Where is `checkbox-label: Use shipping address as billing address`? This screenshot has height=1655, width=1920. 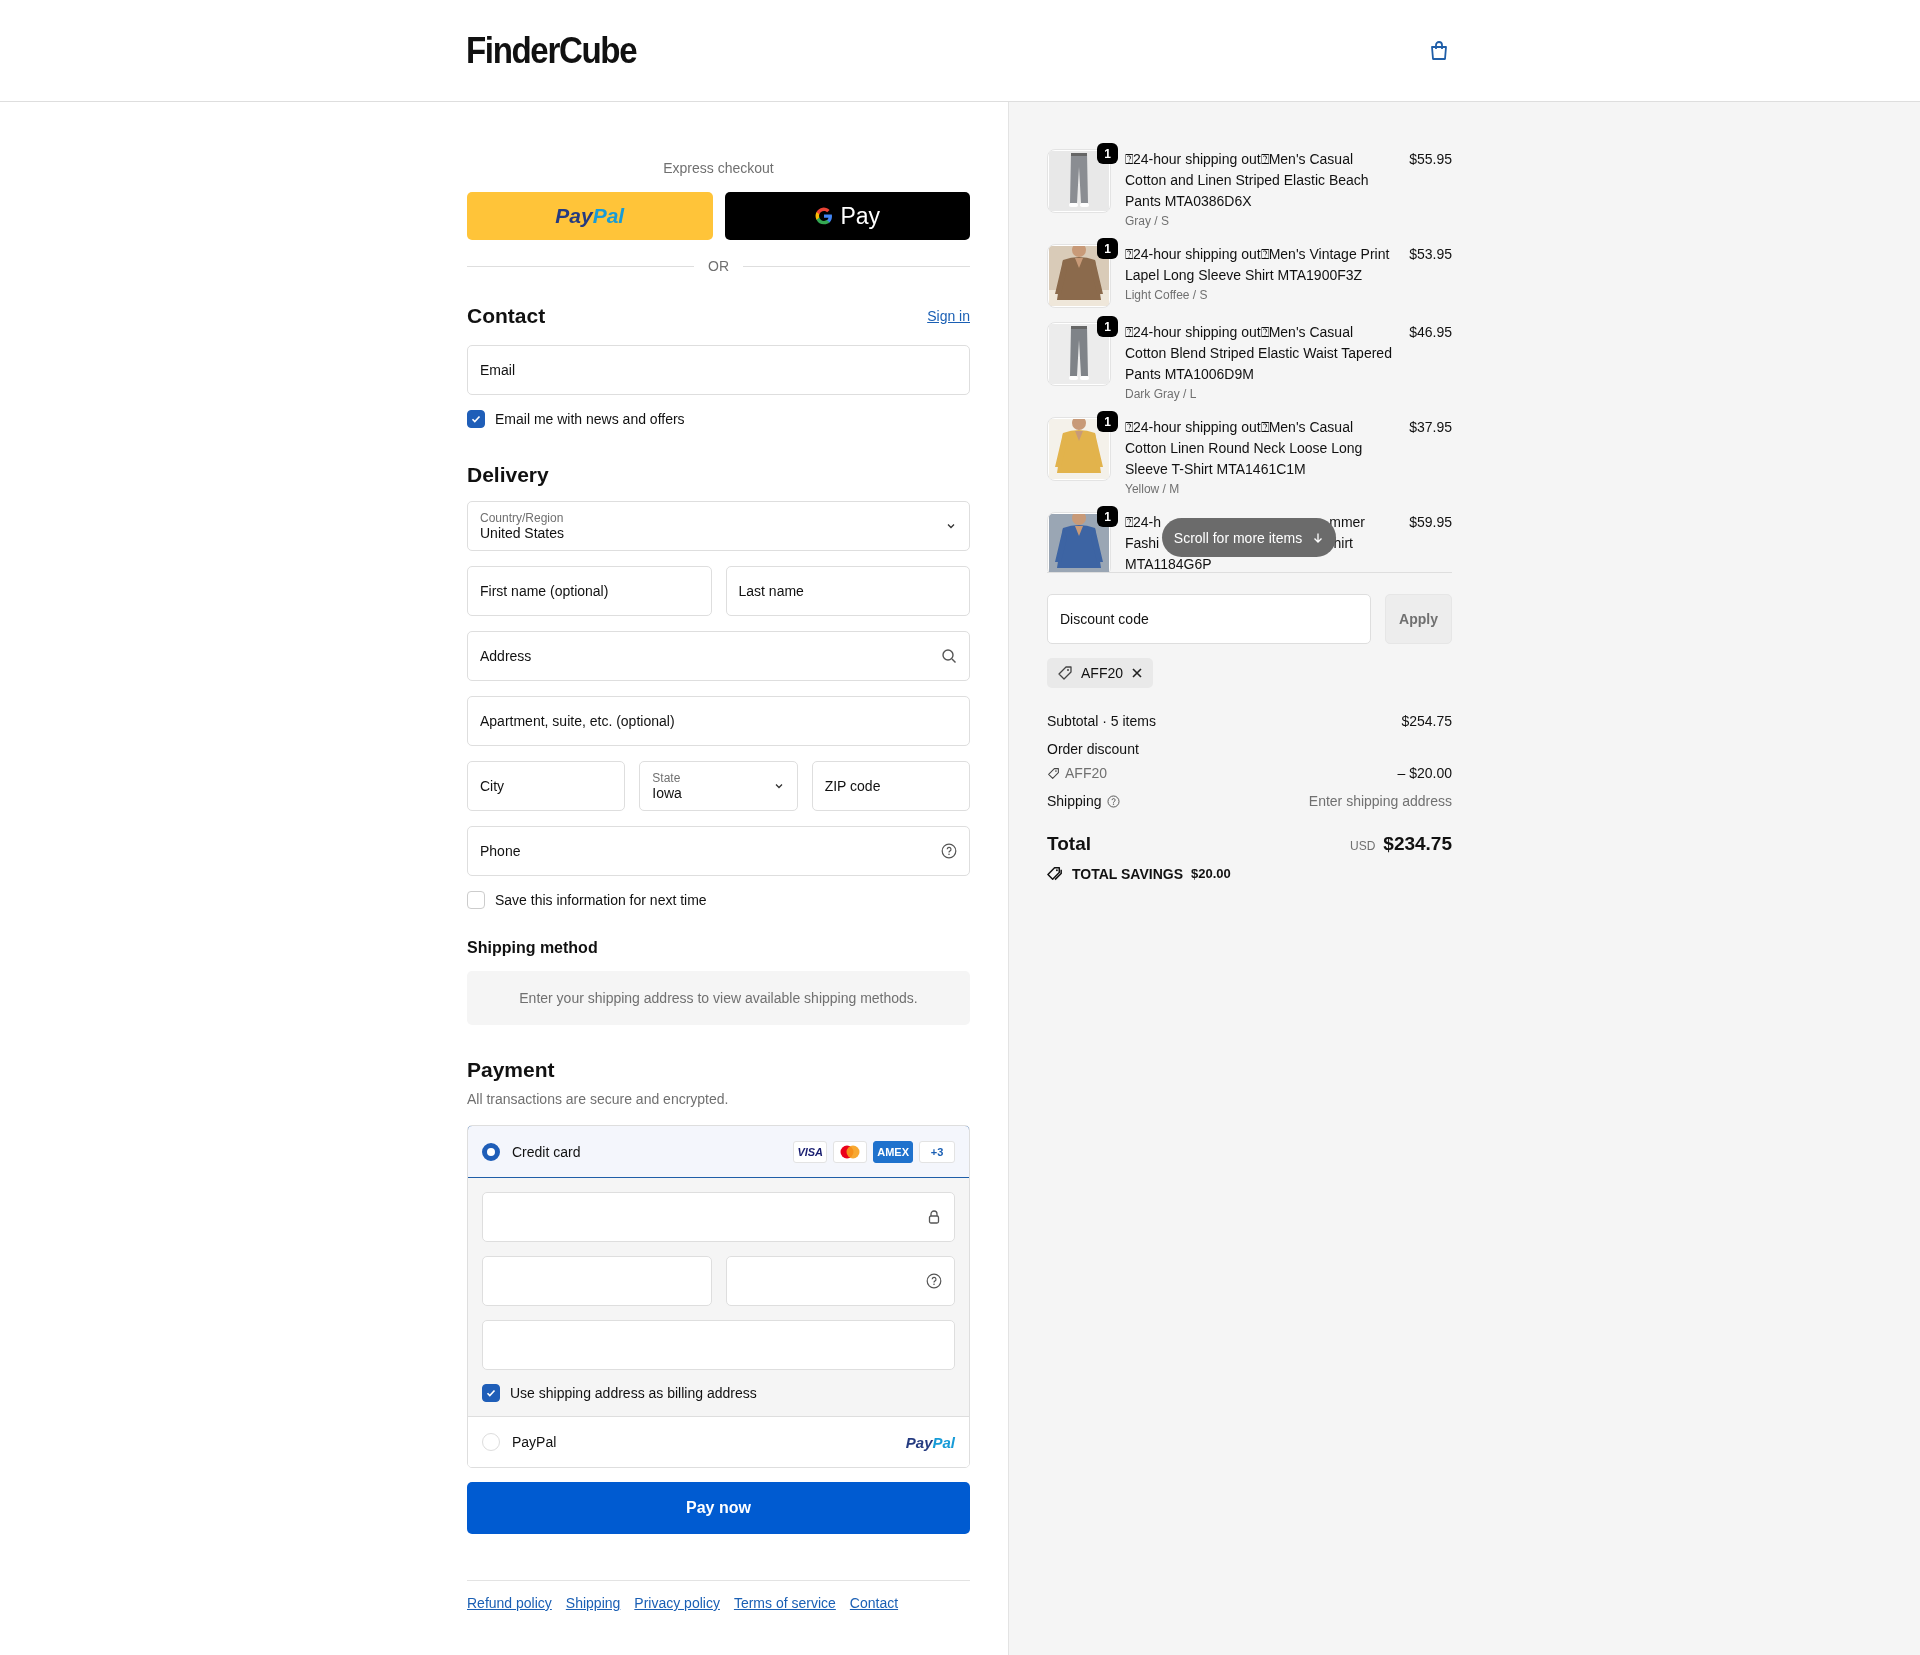 checkbox-label: Use shipping address as billing address is located at coordinates (633, 1393).